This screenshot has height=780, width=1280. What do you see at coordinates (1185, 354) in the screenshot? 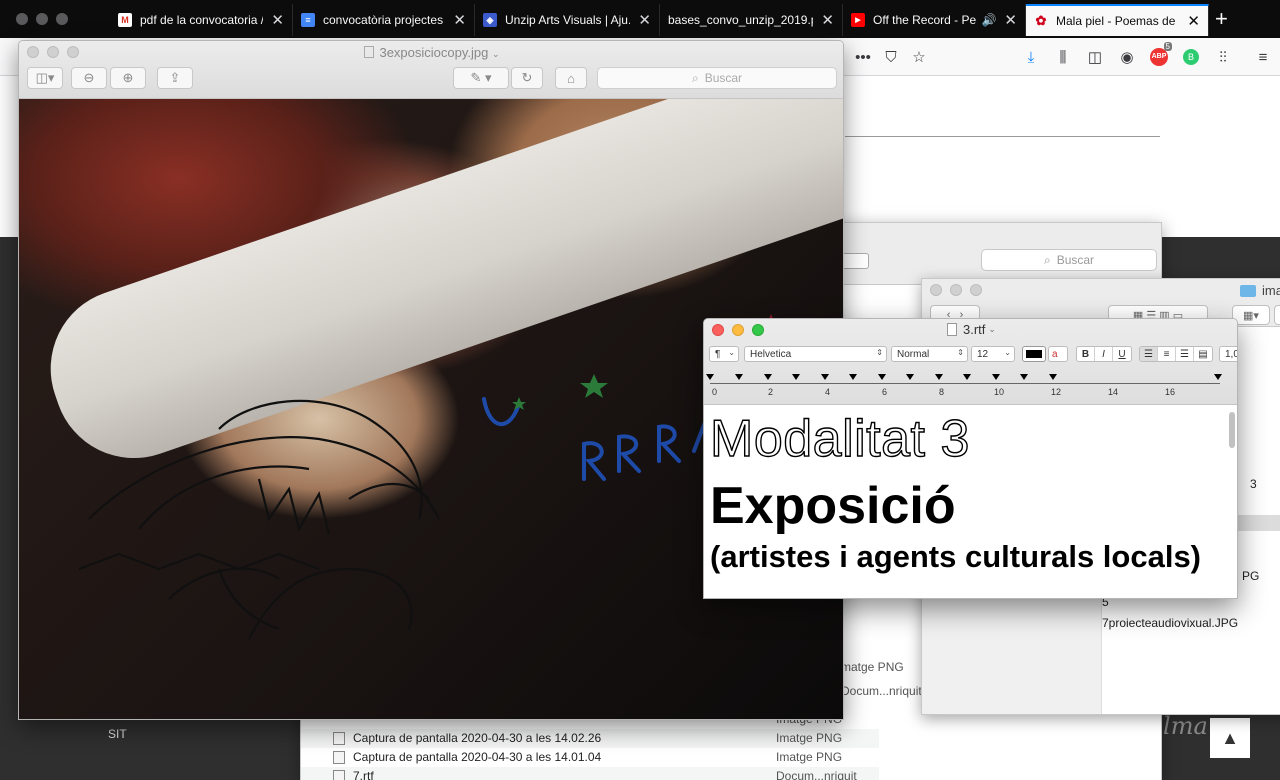
I see `align-right-icon: ☰` at bounding box center [1185, 354].